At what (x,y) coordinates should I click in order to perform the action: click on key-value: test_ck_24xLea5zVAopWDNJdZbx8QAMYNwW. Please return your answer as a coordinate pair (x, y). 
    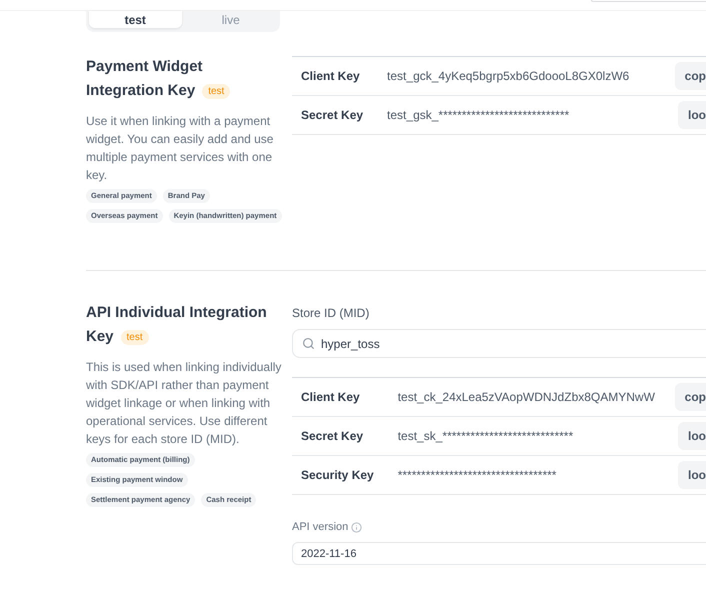
    Looking at the image, I should click on (526, 397).